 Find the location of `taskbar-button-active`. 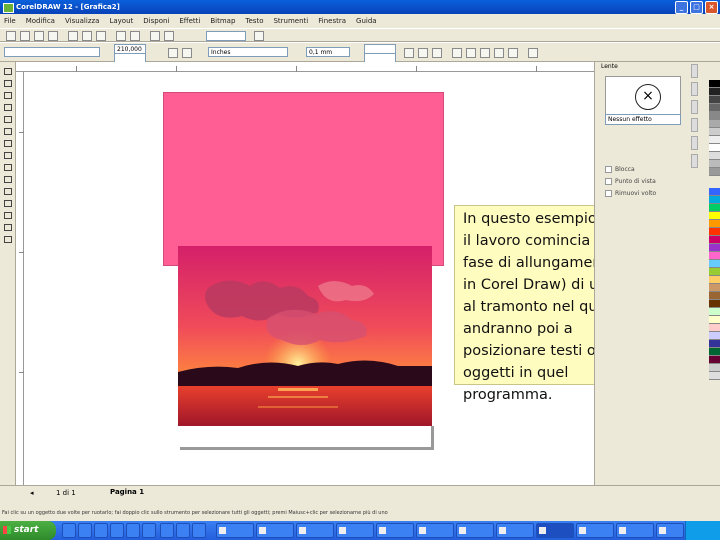

taskbar-button-active is located at coordinates (555, 530).